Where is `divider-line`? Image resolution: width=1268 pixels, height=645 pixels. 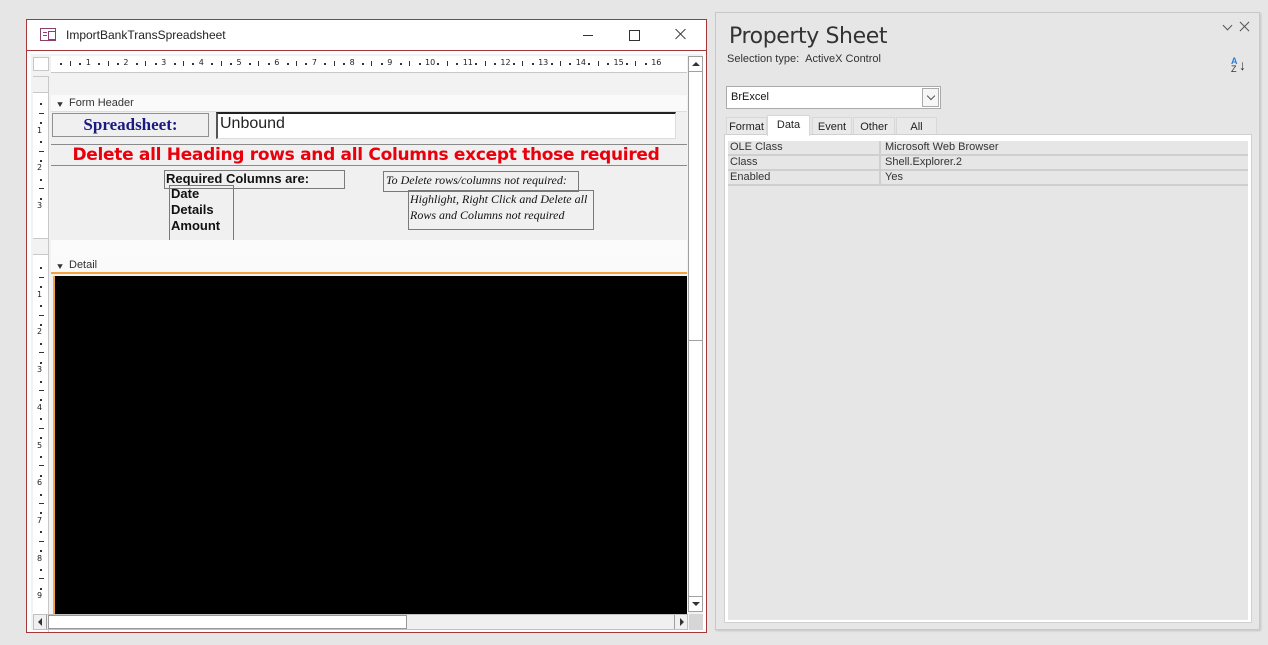 divider-line is located at coordinates (369, 165).